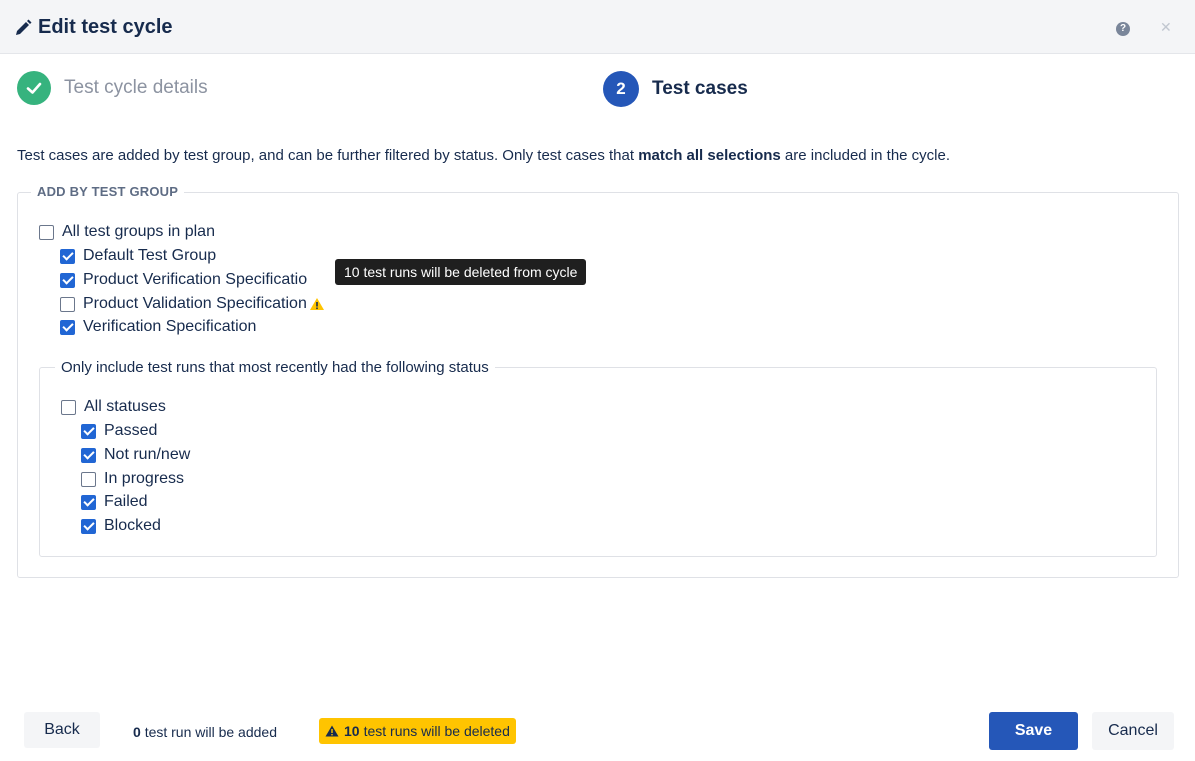 The width and height of the screenshot is (1195, 761). I want to click on status-in-progress: In progress, so click(132, 479).